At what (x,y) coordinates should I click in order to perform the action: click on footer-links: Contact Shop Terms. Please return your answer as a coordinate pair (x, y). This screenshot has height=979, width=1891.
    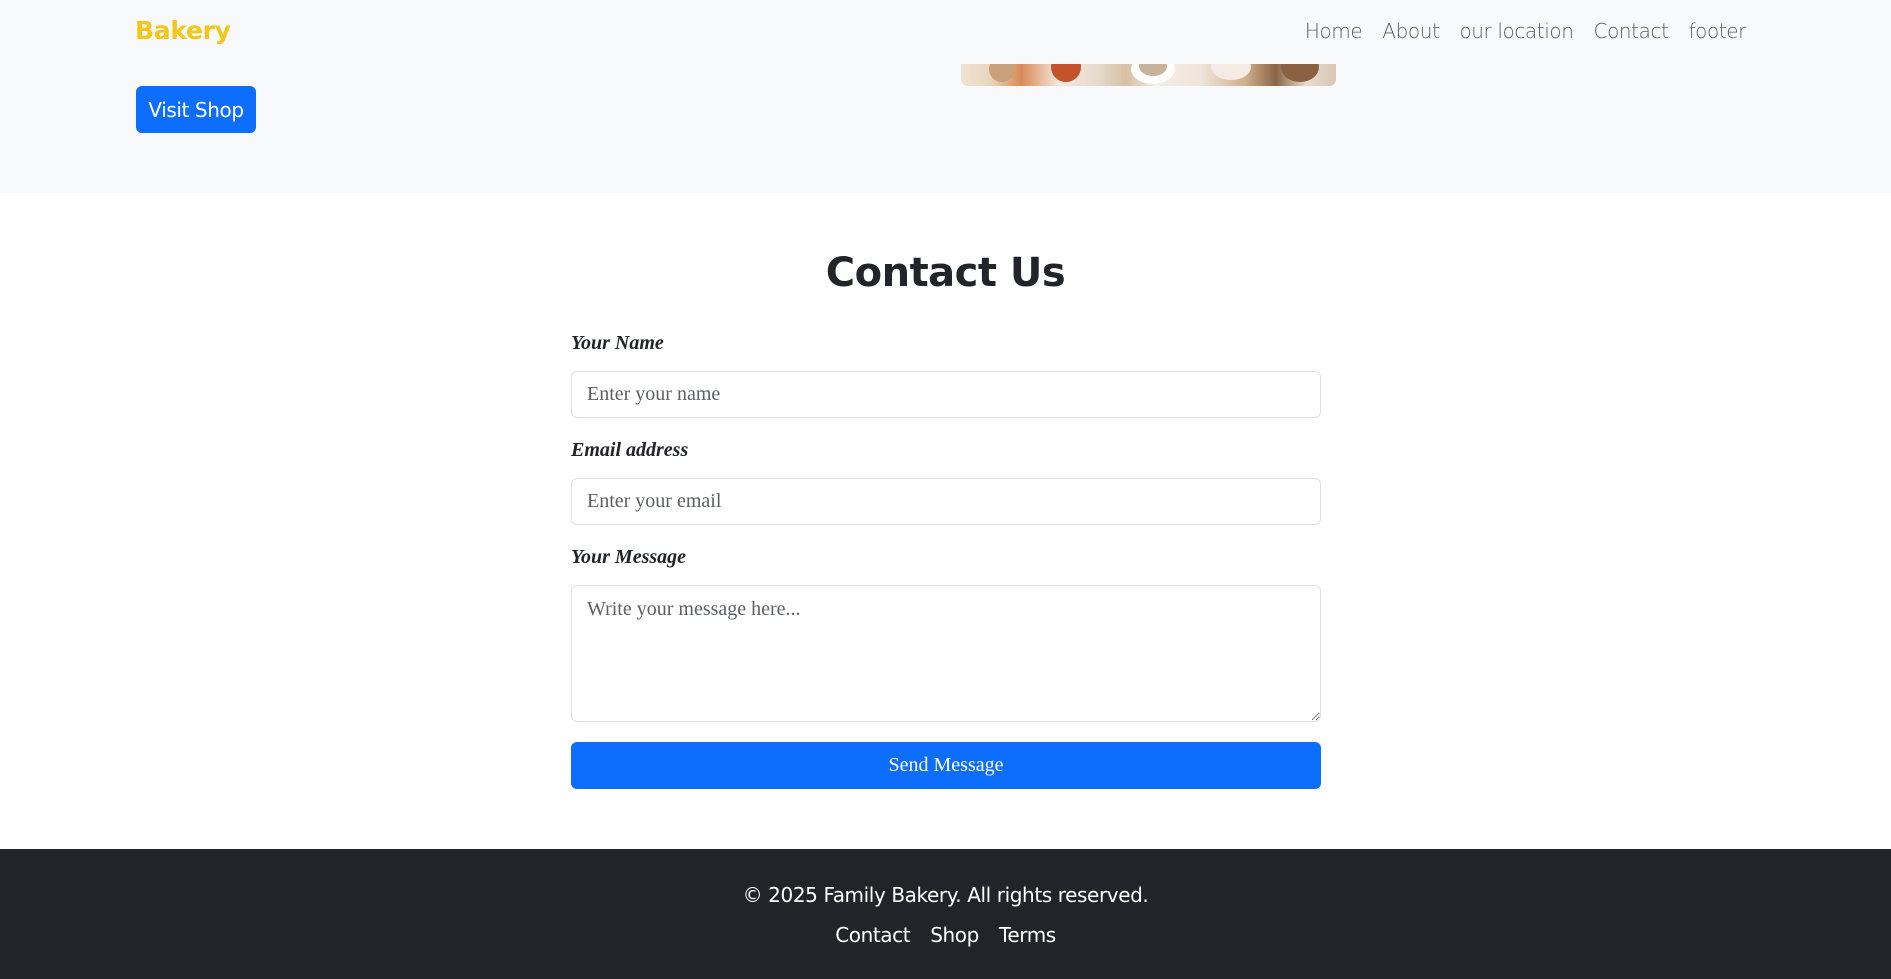
    Looking at the image, I should click on (945, 935).